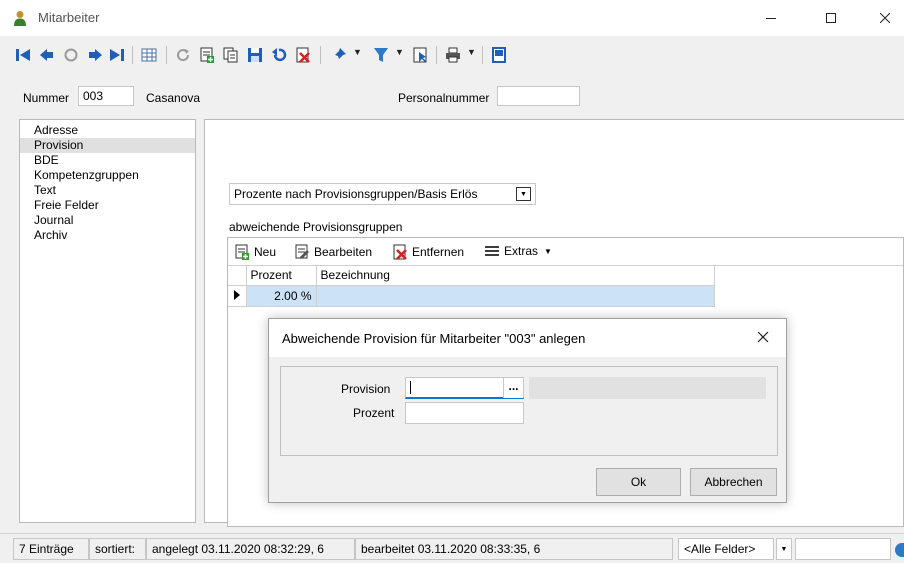 This screenshot has height=563, width=904. I want to click on close-button, so click(883, 18).